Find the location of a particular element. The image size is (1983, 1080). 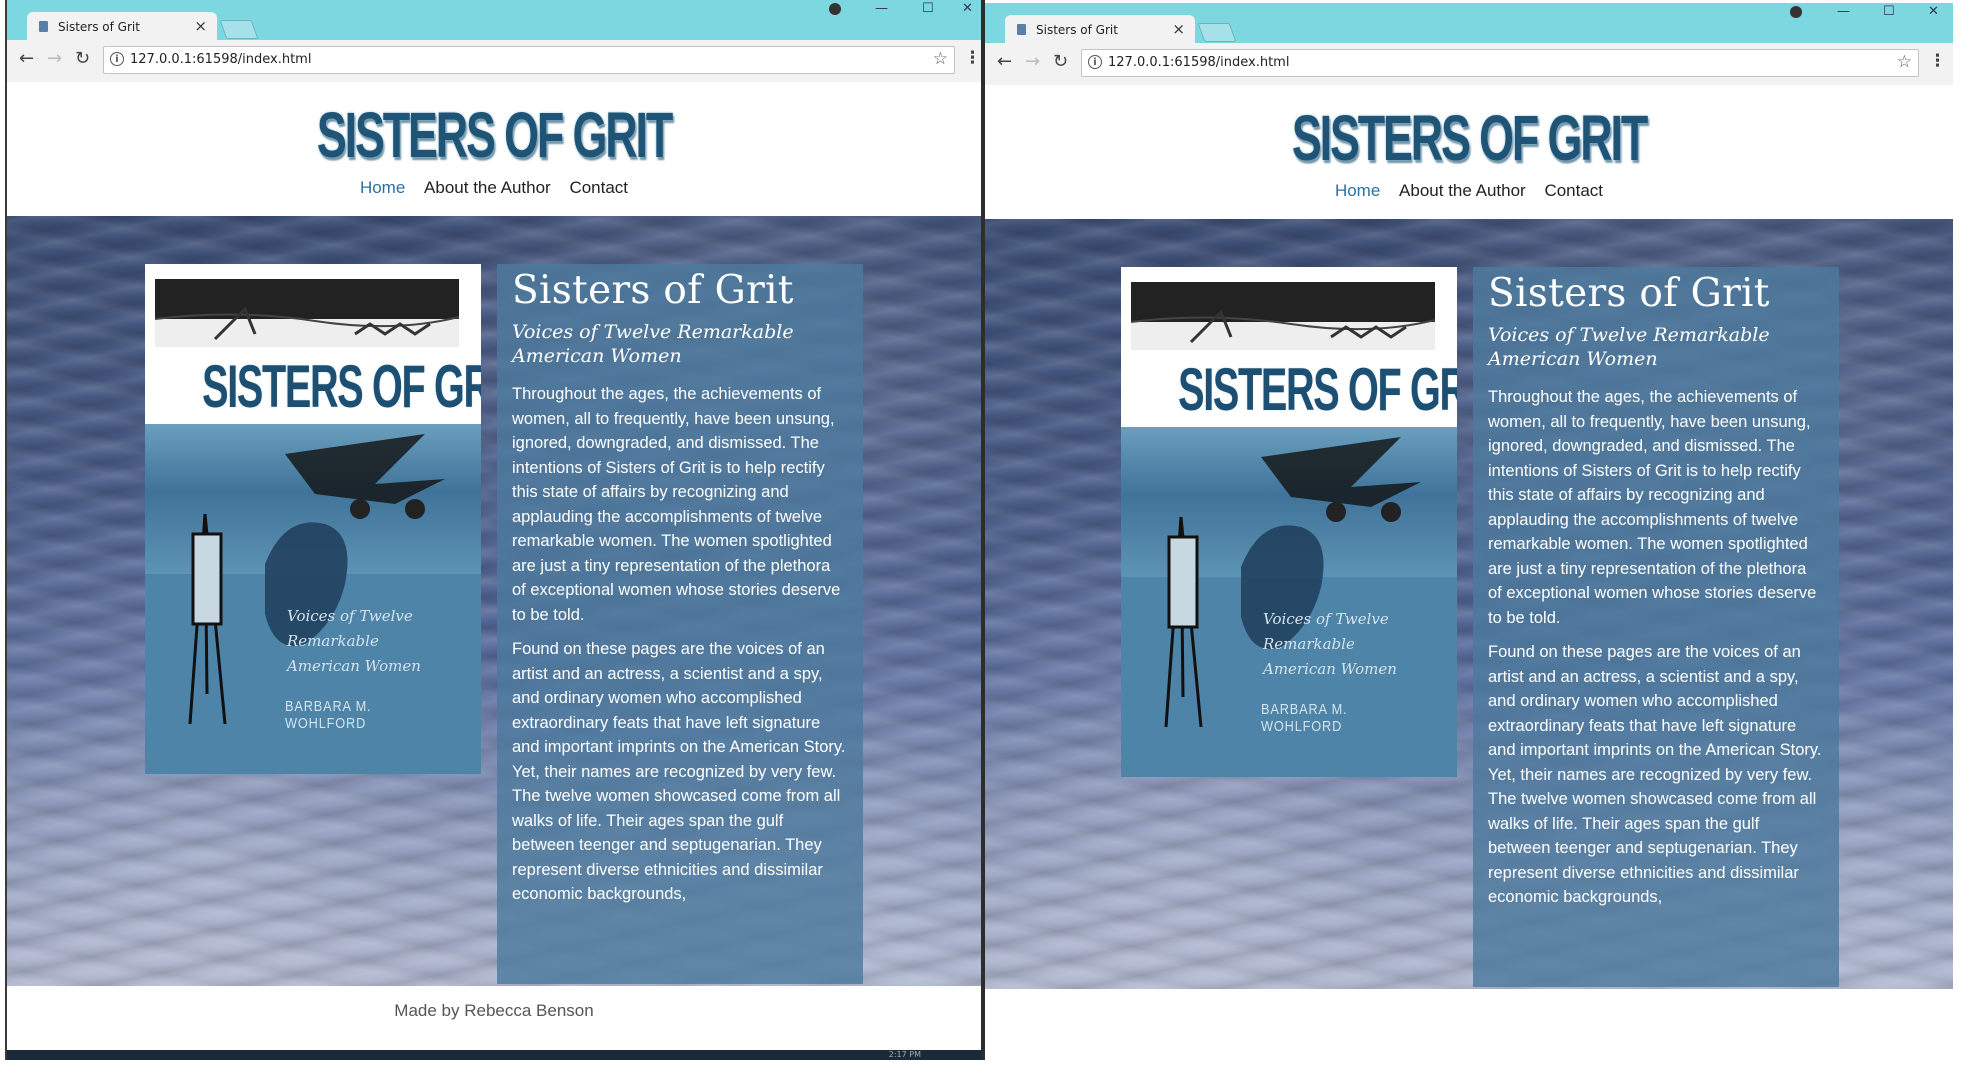

taskbar-clock: 2:17 PM is located at coordinates (904, 1054).